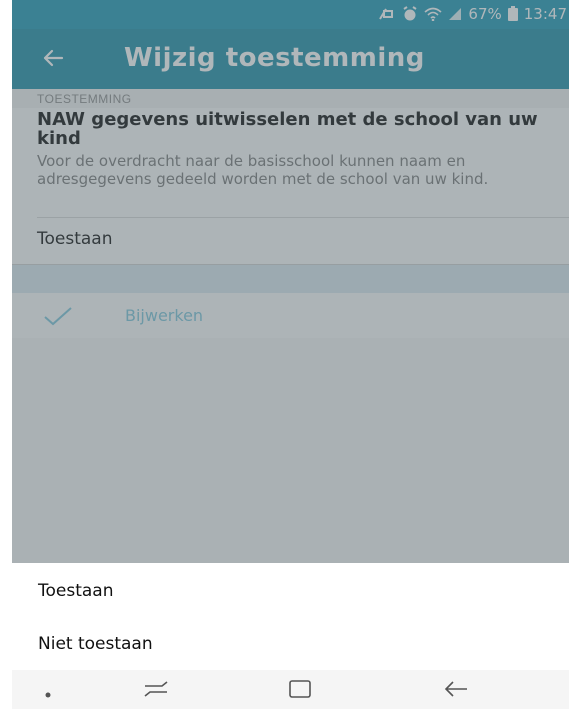 The image size is (569, 709). Describe the element at coordinates (156, 691) in the screenshot. I see `recent-apps-icon` at that location.